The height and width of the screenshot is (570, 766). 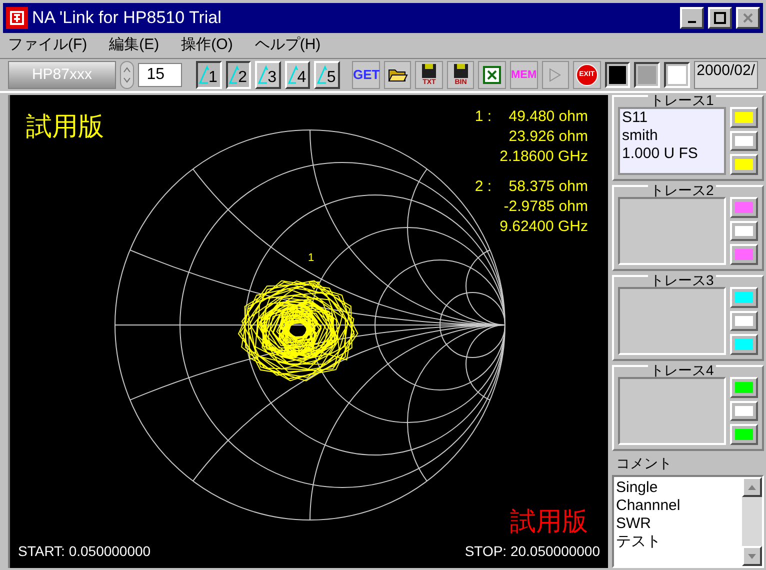 What do you see at coordinates (544, 157) in the screenshot?
I see `marker-reading: 2.18600 GHz` at bounding box center [544, 157].